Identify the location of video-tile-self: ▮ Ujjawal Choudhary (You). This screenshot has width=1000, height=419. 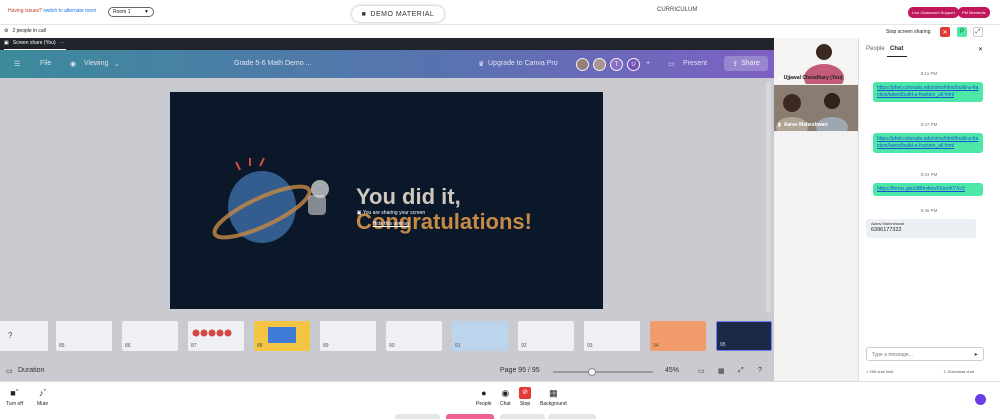
(816, 61).